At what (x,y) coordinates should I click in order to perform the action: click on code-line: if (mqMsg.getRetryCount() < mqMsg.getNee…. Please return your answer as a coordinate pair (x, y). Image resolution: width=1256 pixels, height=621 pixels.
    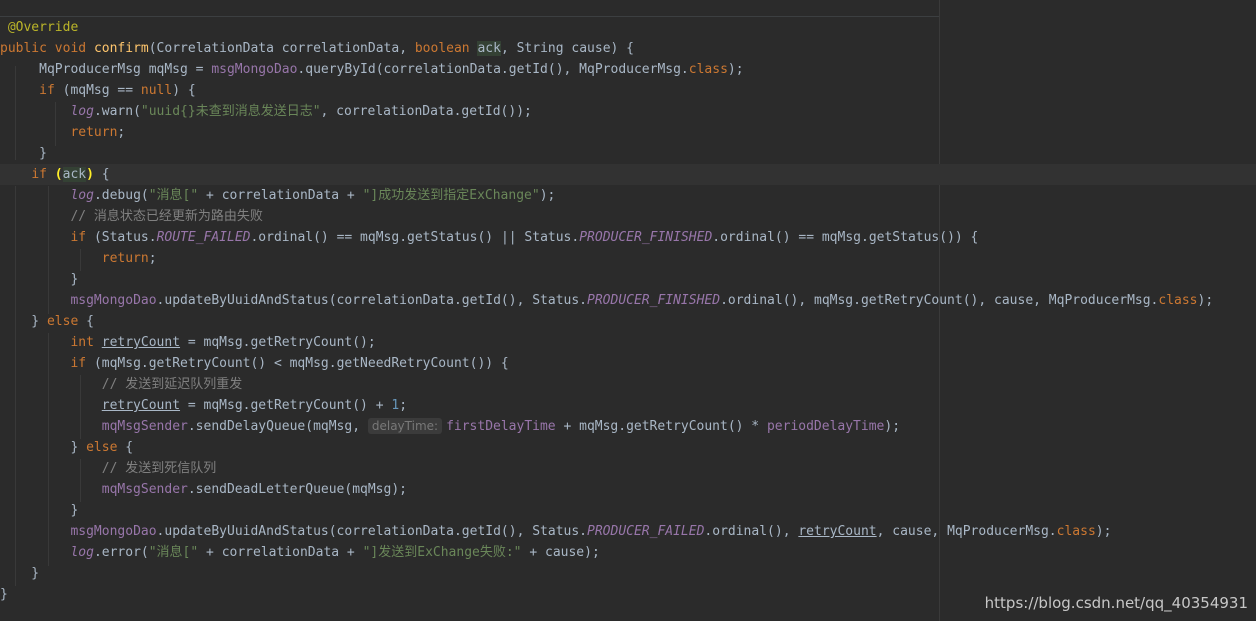
    Looking at the image, I should click on (628, 363).